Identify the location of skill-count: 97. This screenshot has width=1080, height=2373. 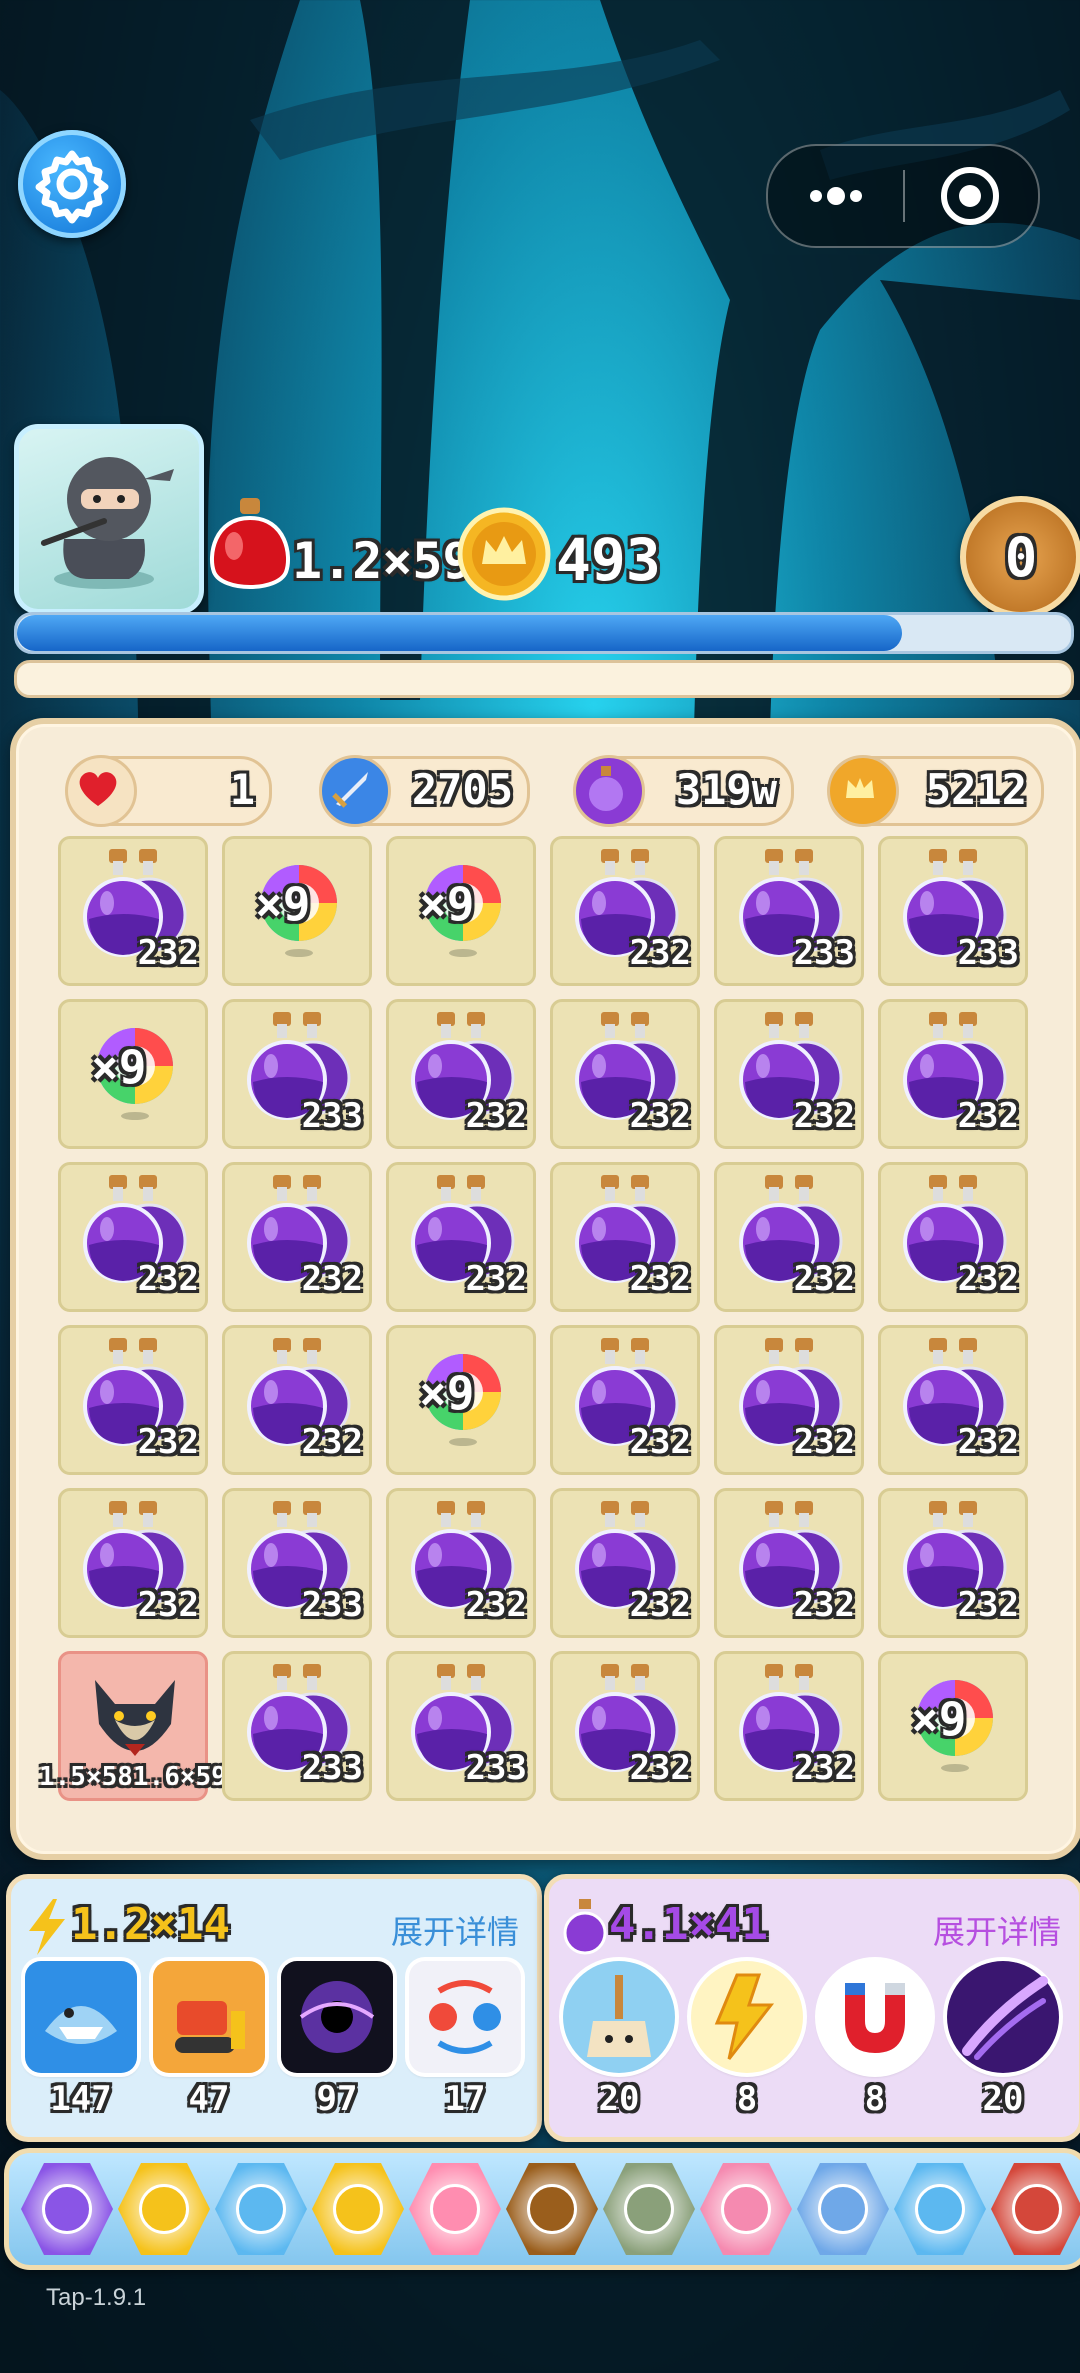
(337, 2099).